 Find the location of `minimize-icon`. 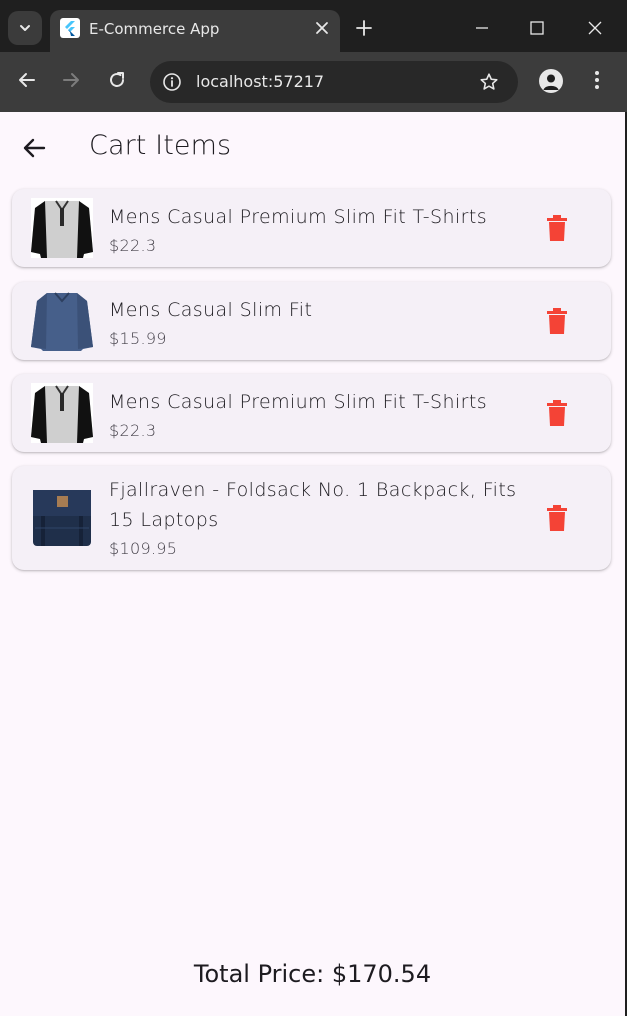

minimize-icon is located at coordinates (482, 28).